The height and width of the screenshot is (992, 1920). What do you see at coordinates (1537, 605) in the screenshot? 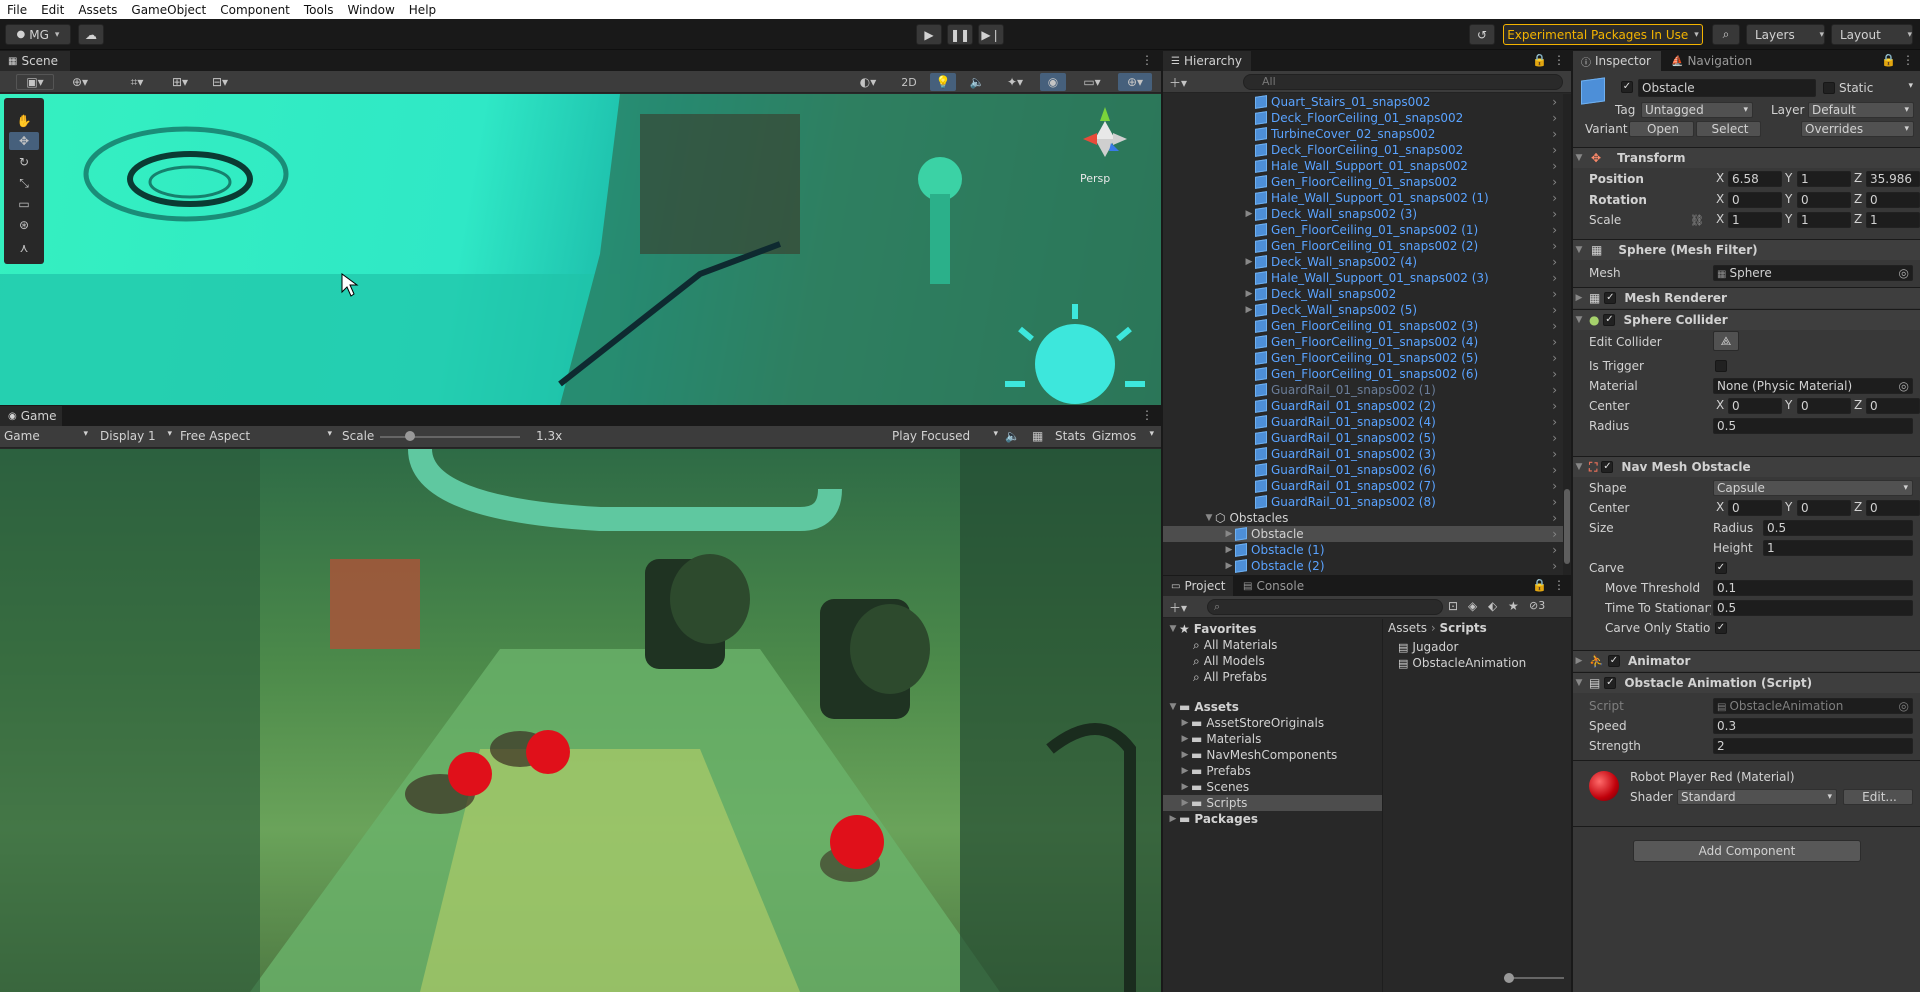
I see `hidden-packages-icon: ⊘ 3` at bounding box center [1537, 605].